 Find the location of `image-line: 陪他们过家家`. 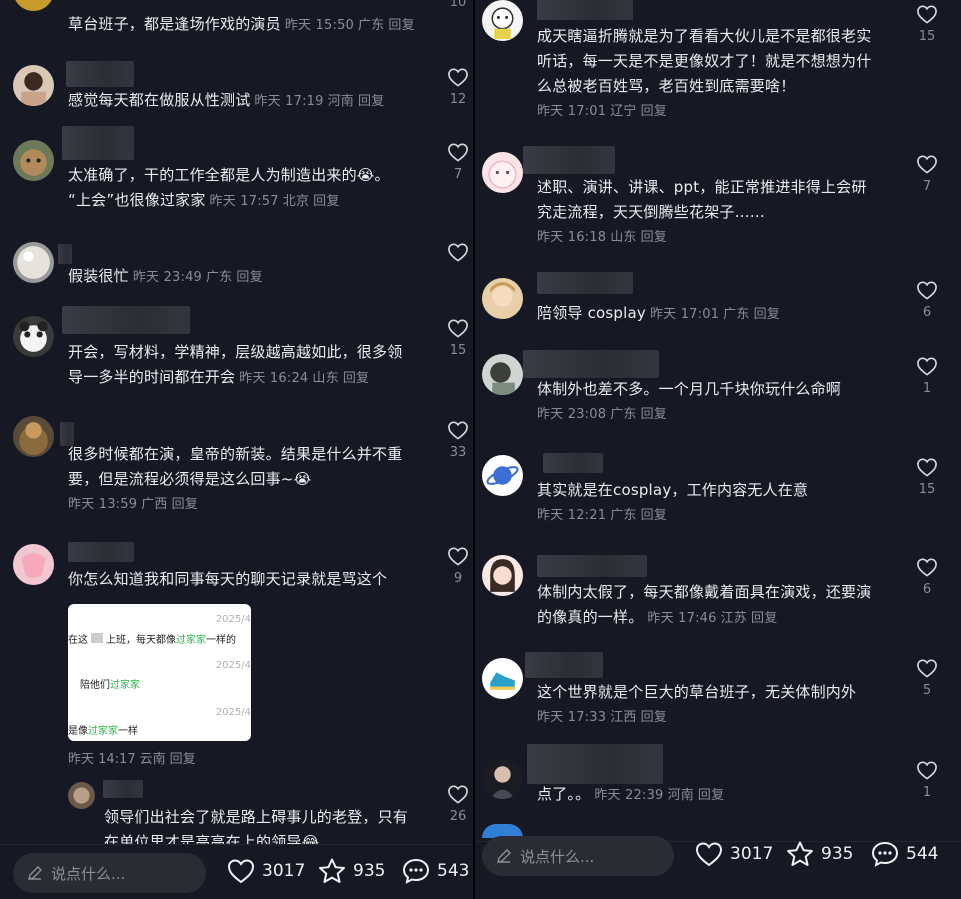

image-line: 陪他们过家家 is located at coordinates (110, 685).